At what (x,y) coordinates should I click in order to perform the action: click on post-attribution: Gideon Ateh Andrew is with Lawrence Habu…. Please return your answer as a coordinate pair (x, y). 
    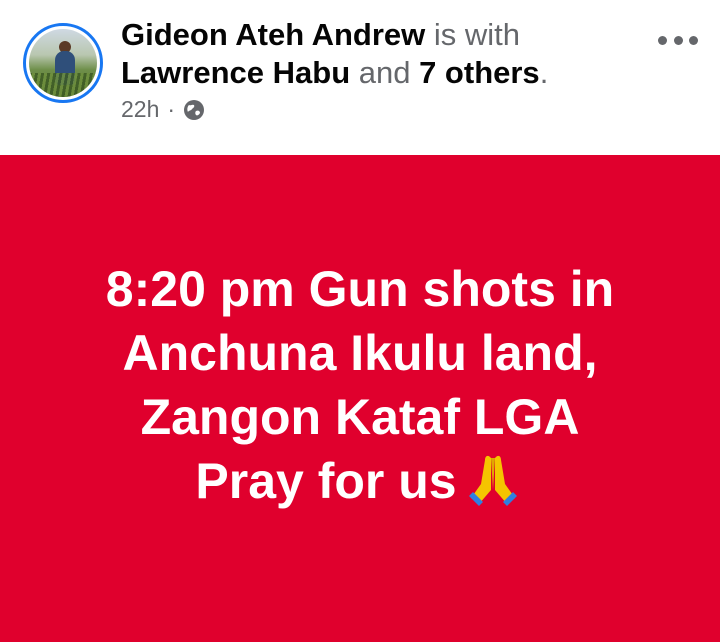
    Looking at the image, I should click on (381, 69).